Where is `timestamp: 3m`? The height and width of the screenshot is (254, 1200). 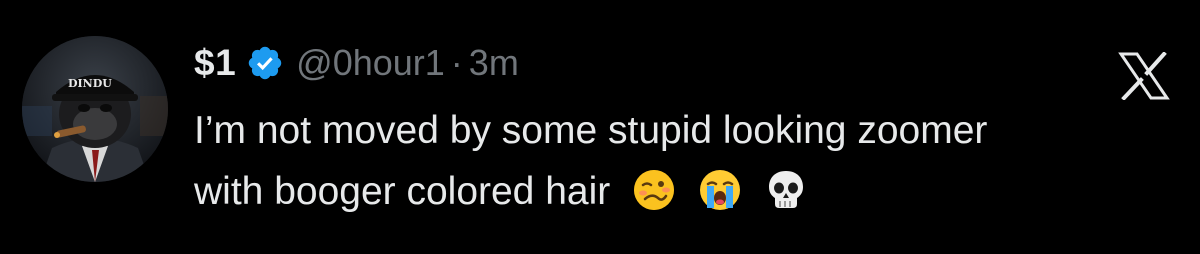 timestamp: 3m is located at coordinates (494, 63).